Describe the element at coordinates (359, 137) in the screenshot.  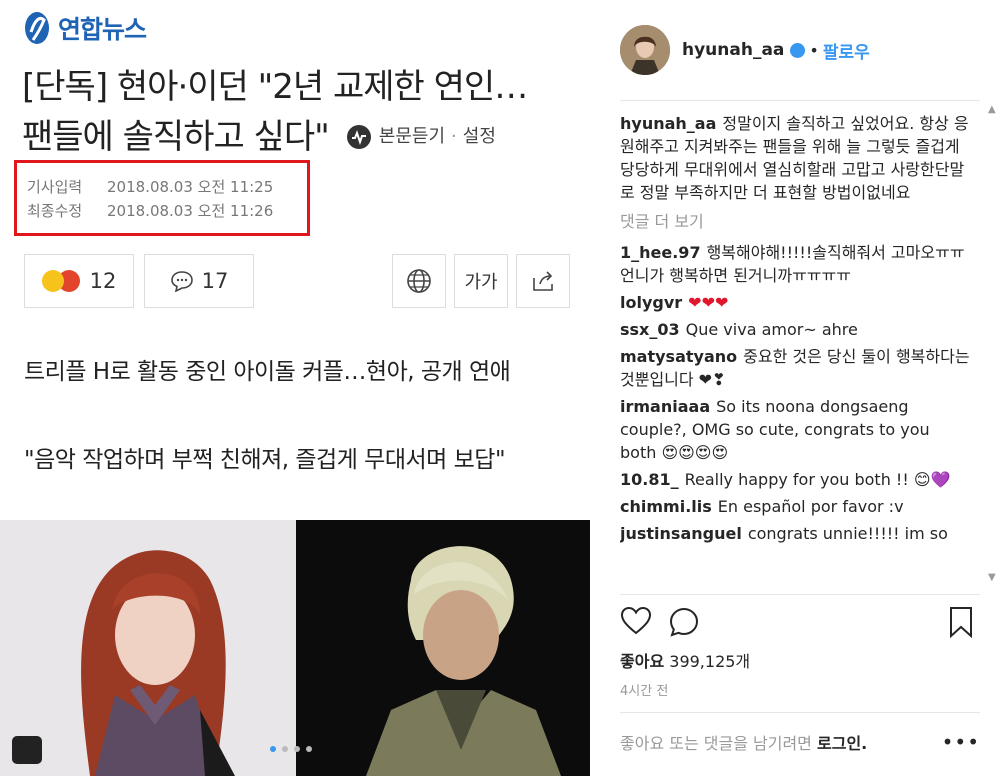
I see `listen-icon` at that location.